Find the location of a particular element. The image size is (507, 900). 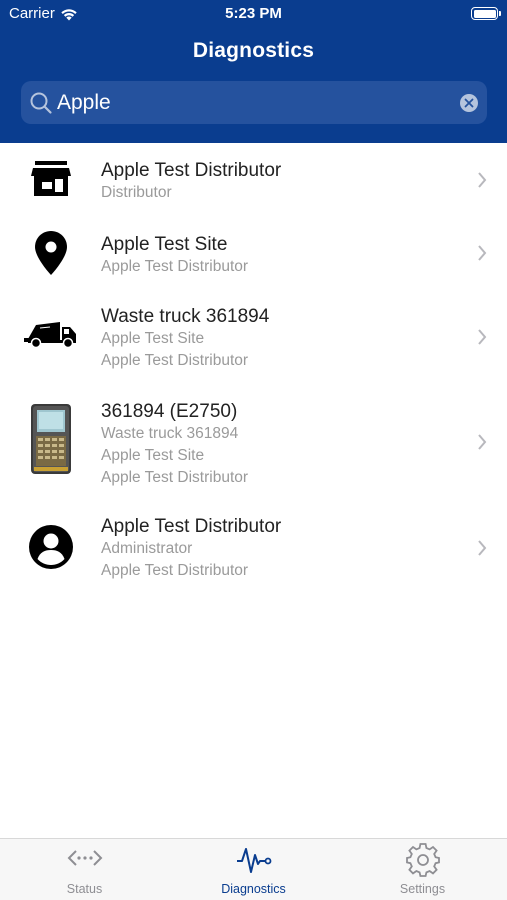

handheld-device-icon is located at coordinates (51, 439).